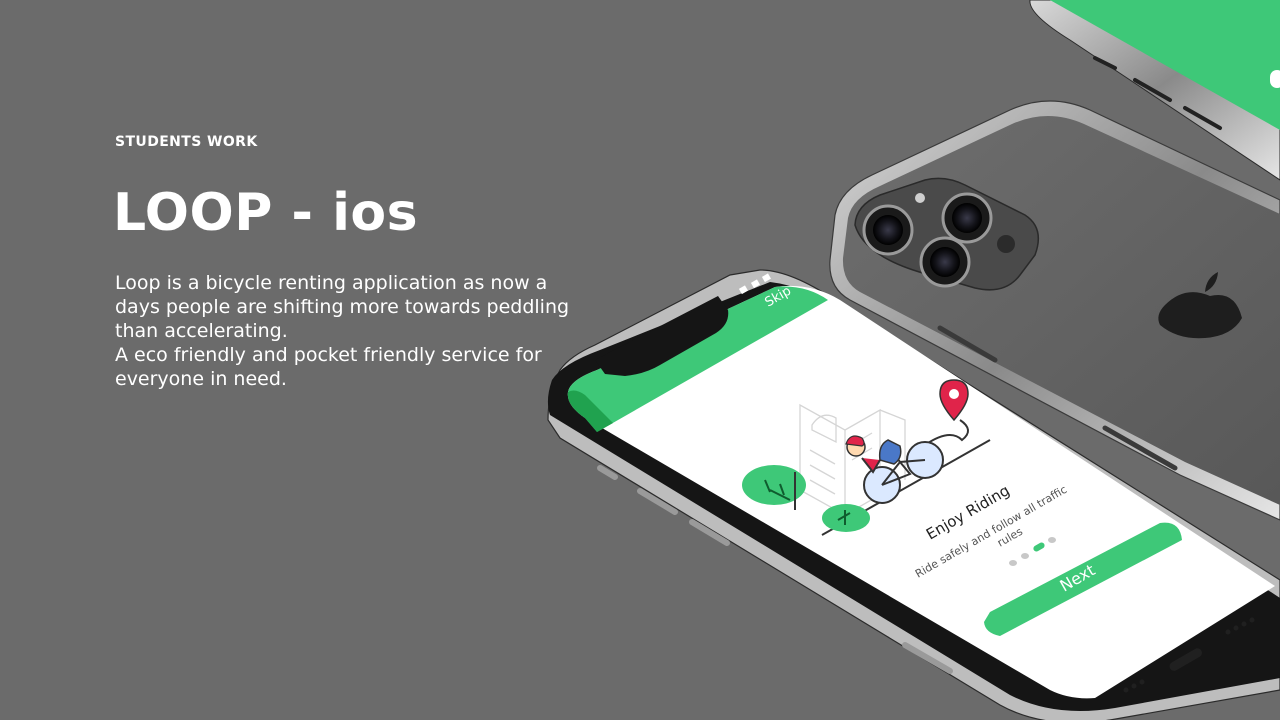 The height and width of the screenshot is (720, 1280). I want to click on bush-icon, so click(774, 485).